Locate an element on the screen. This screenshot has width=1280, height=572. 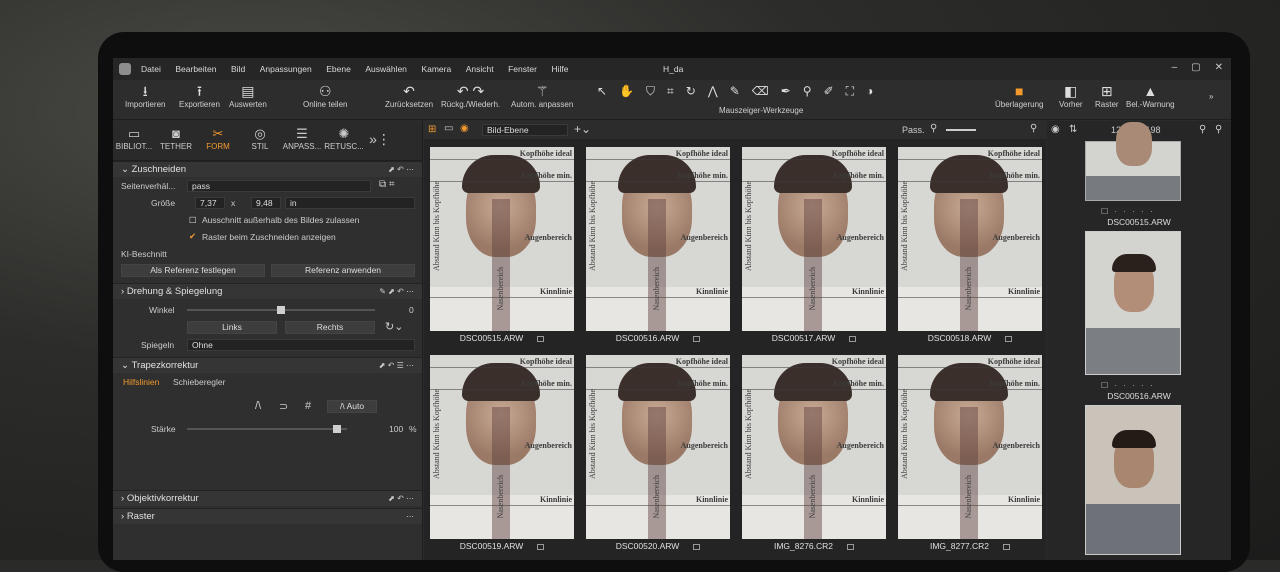
color-icon: ◑ is located at coordinates (869, 91).